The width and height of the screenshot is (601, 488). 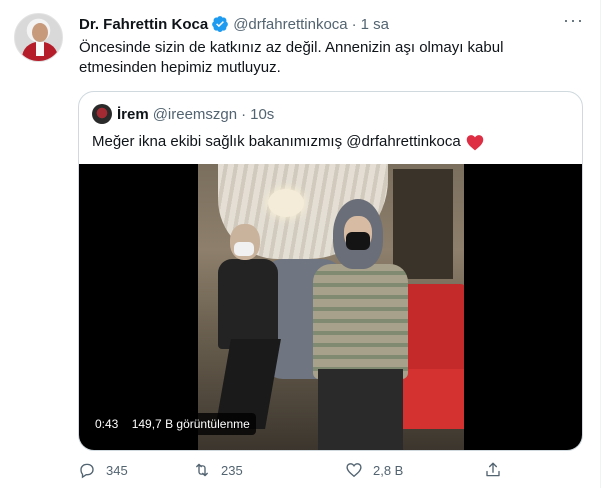 I want to click on share-button, so click(x=493, y=470).